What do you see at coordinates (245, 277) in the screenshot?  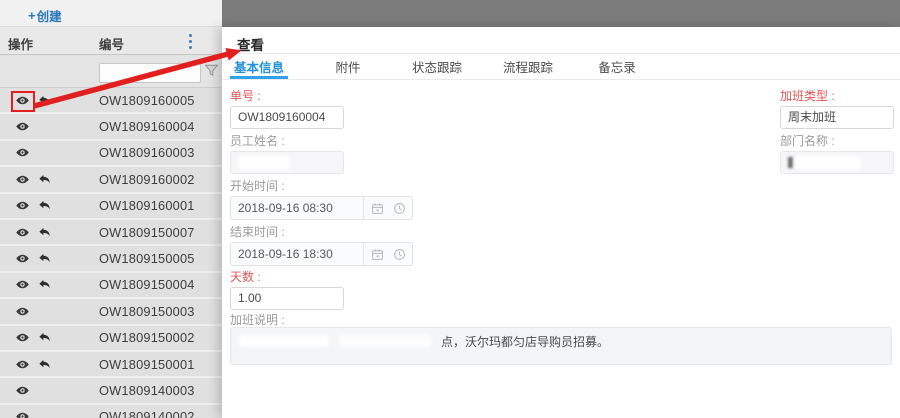 I see `days-label: 天数 :` at bounding box center [245, 277].